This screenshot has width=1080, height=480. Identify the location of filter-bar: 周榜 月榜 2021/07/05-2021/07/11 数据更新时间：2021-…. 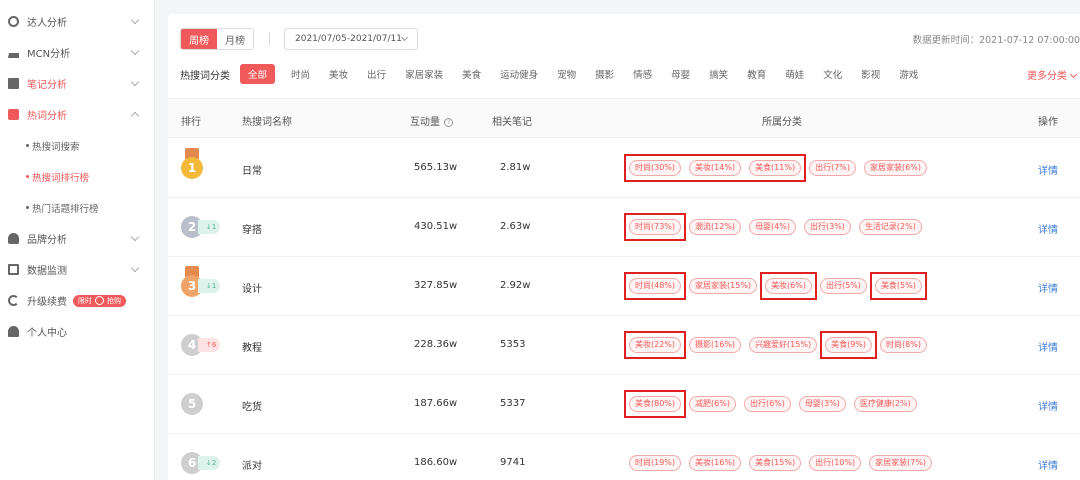
(630, 39).